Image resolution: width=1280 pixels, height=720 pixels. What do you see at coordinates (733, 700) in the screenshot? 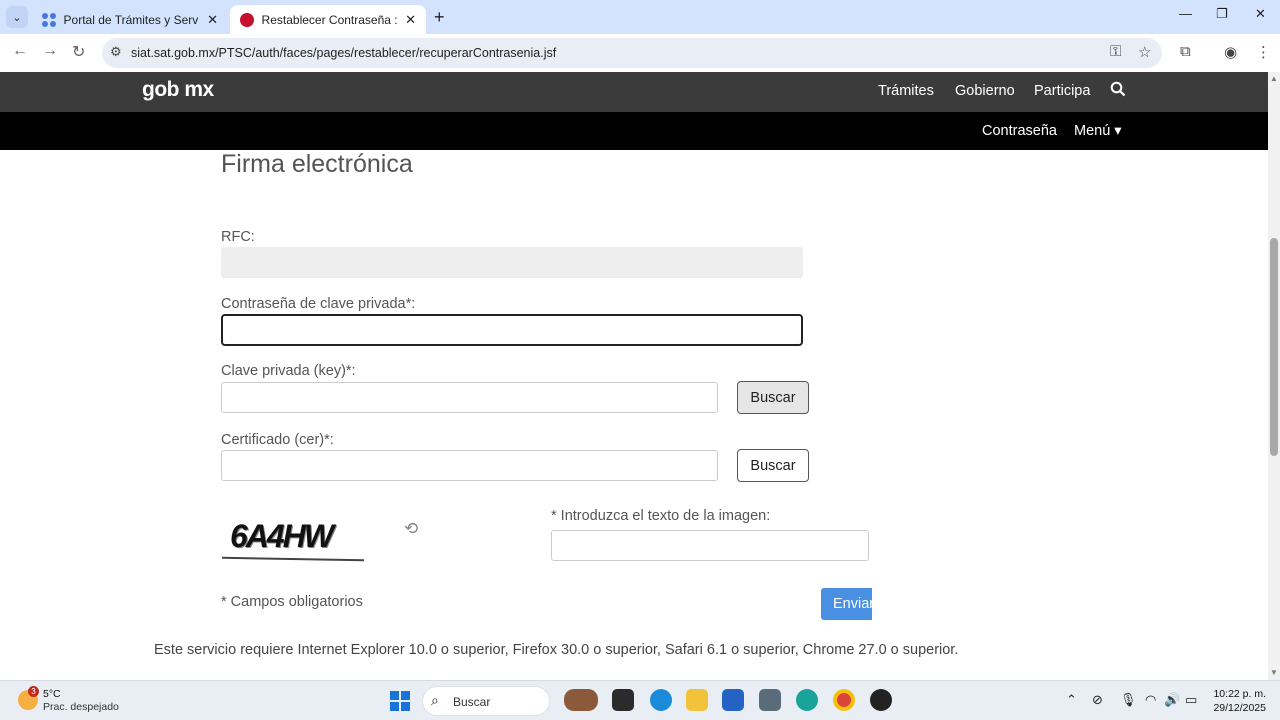
I see `store-app-icon` at bounding box center [733, 700].